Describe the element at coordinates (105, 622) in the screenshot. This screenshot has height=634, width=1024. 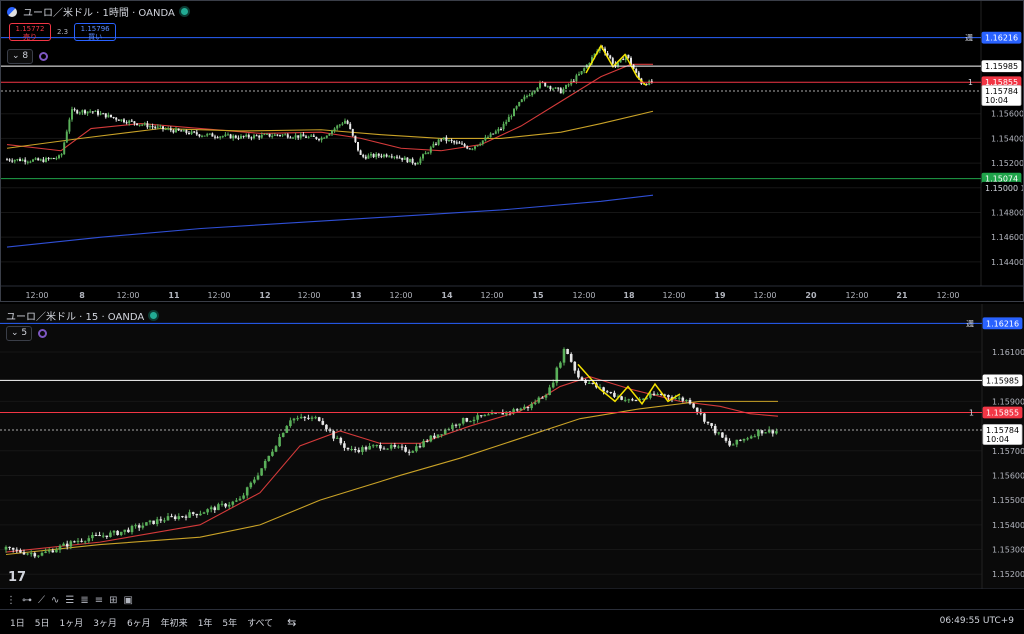
I see `range-3m: 3ヶ月` at that location.